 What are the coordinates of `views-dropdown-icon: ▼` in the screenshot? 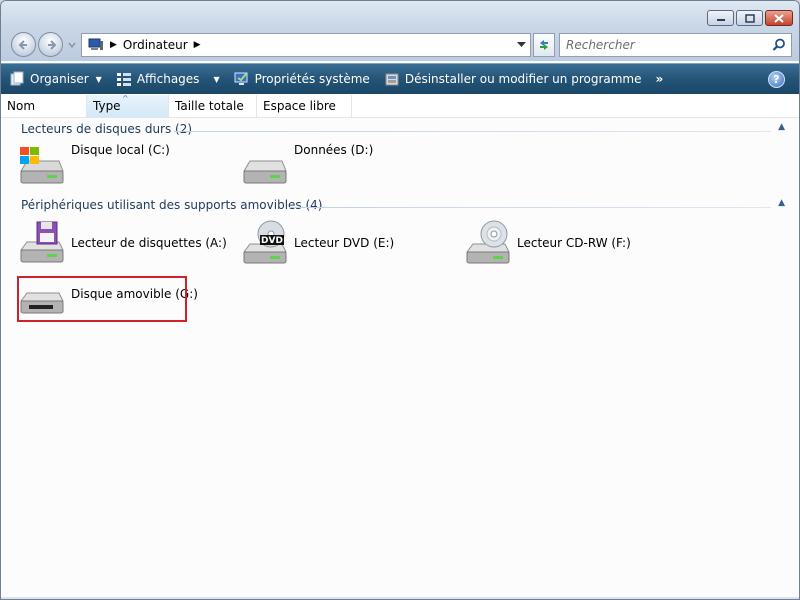 It's located at (216, 79).